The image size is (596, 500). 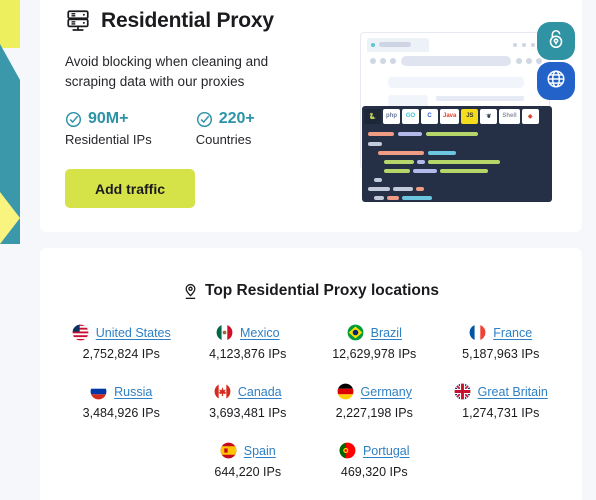 I want to click on scrapy-tab: ❦, so click(x=489, y=116).